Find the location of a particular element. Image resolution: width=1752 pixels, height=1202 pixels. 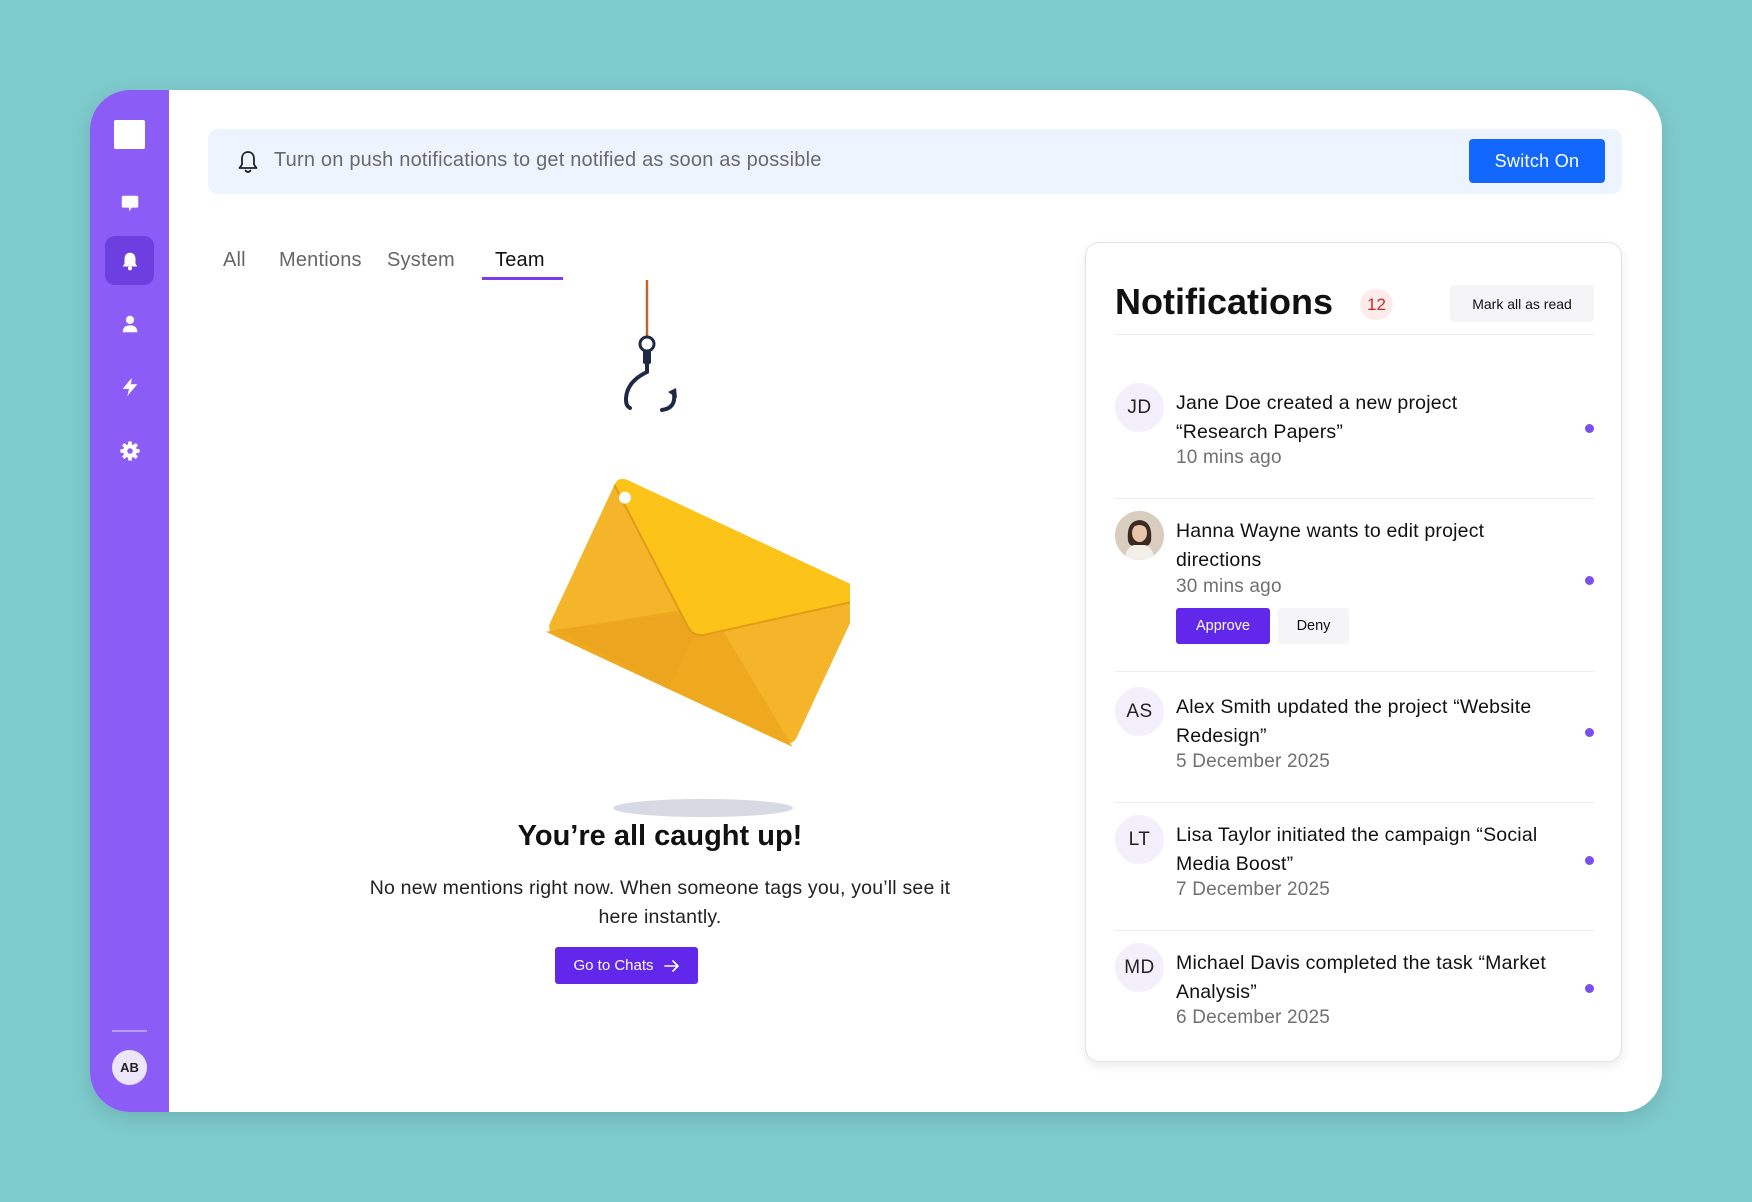

chat-bubble-icon is located at coordinates (129, 203).